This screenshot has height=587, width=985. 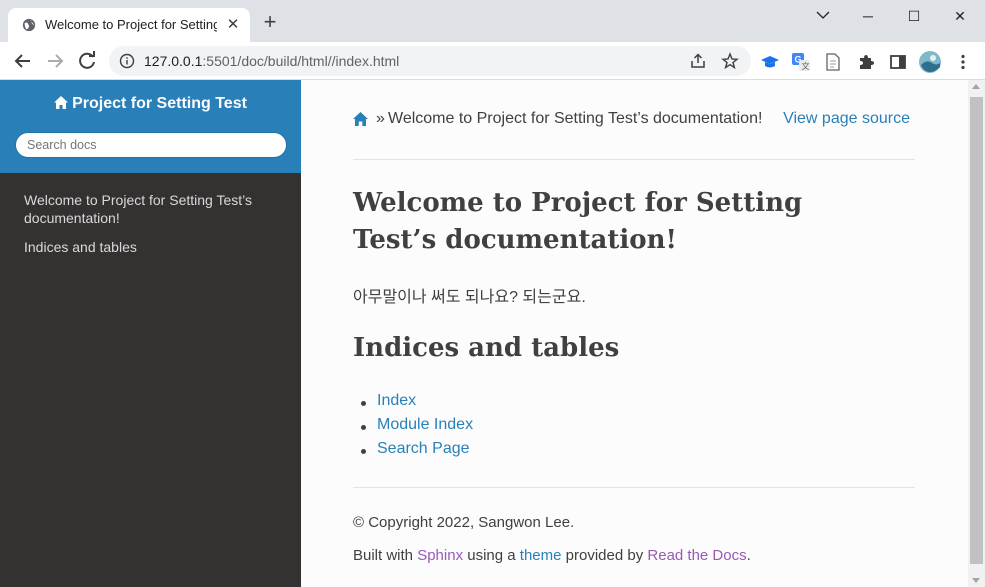 What do you see at coordinates (233, 25) in the screenshot?
I see `tab-close-icon: ✕` at bounding box center [233, 25].